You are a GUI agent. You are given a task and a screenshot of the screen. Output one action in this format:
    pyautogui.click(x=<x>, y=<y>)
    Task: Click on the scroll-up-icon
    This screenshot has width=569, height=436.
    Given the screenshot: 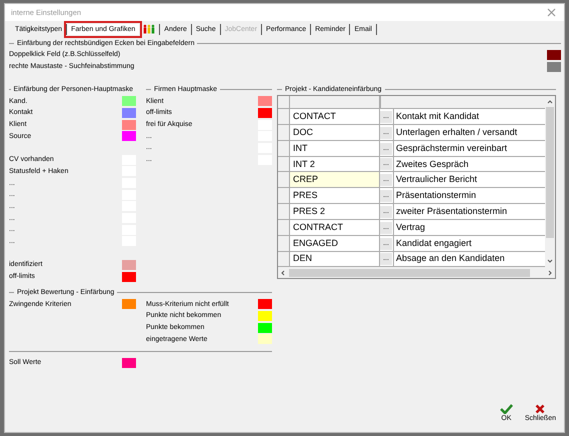 What is the action you would take?
    pyautogui.click(x=550, y=102)
    